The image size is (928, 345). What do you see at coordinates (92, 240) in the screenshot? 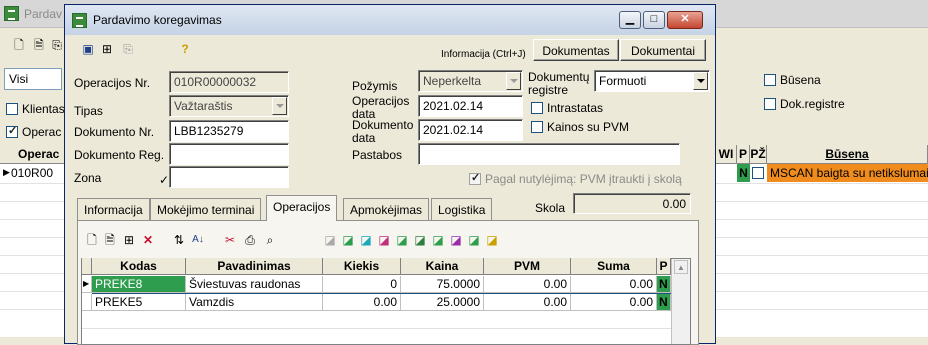
I see `new-row-icon: 🗋` at bounding box center [92, 240].